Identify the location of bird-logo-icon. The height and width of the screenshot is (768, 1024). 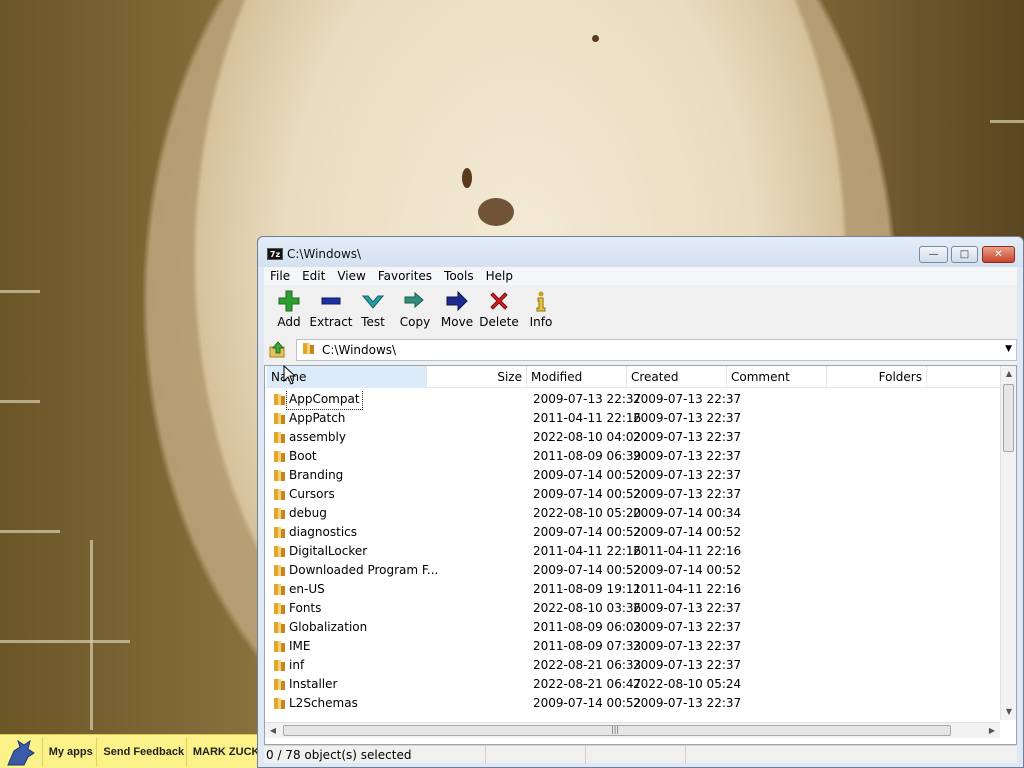
(21, 751).